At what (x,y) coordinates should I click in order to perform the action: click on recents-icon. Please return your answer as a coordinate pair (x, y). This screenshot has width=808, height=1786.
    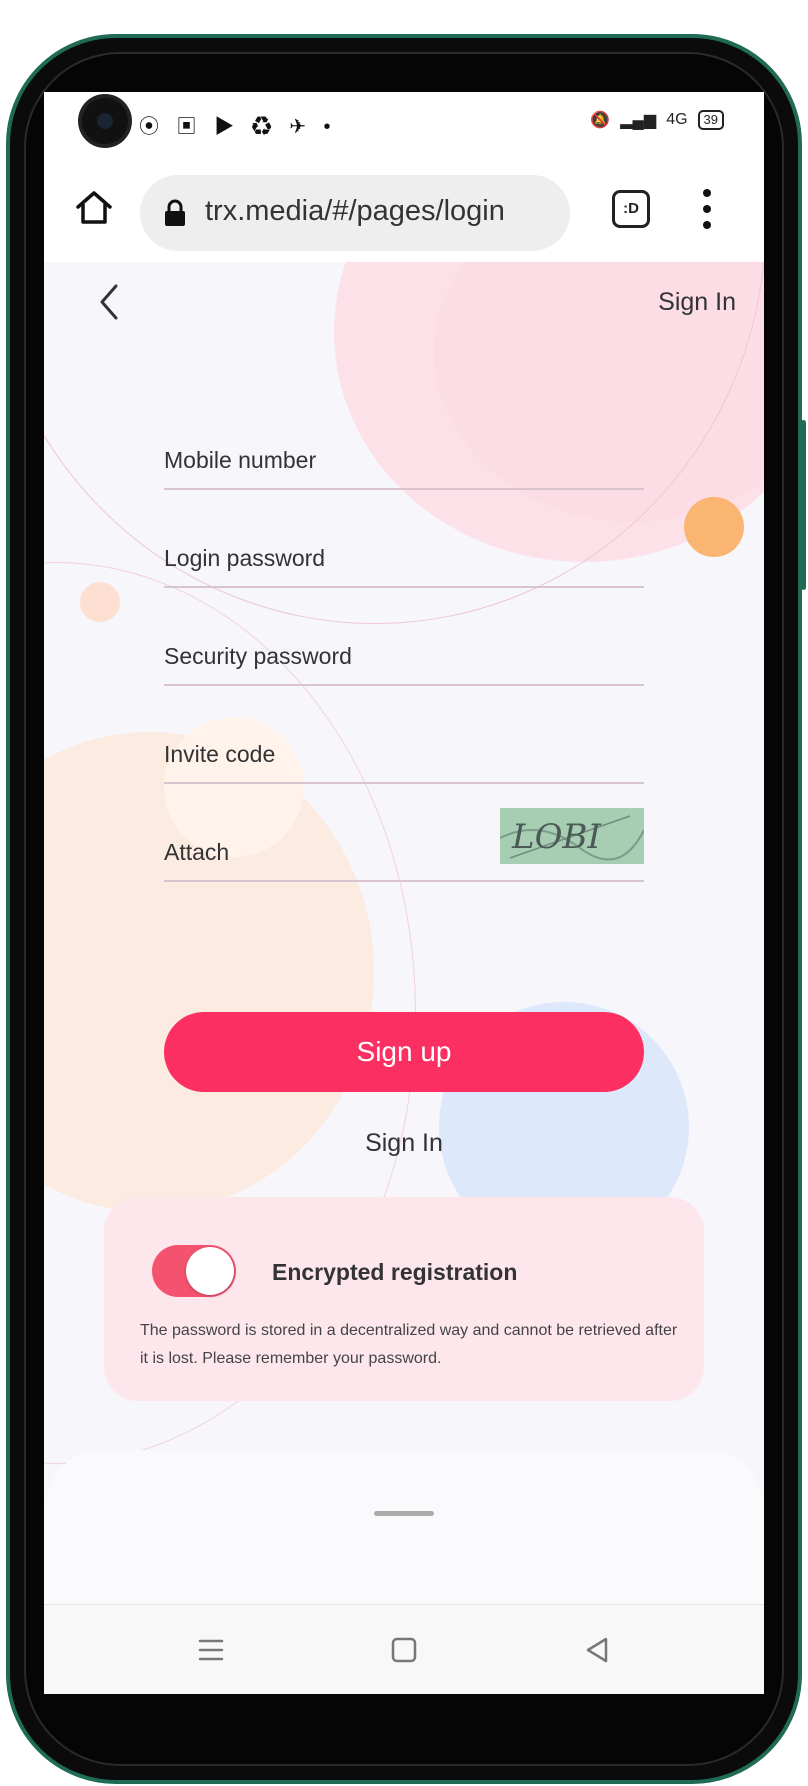
    Looking at the image, I should click on (211, 1650).